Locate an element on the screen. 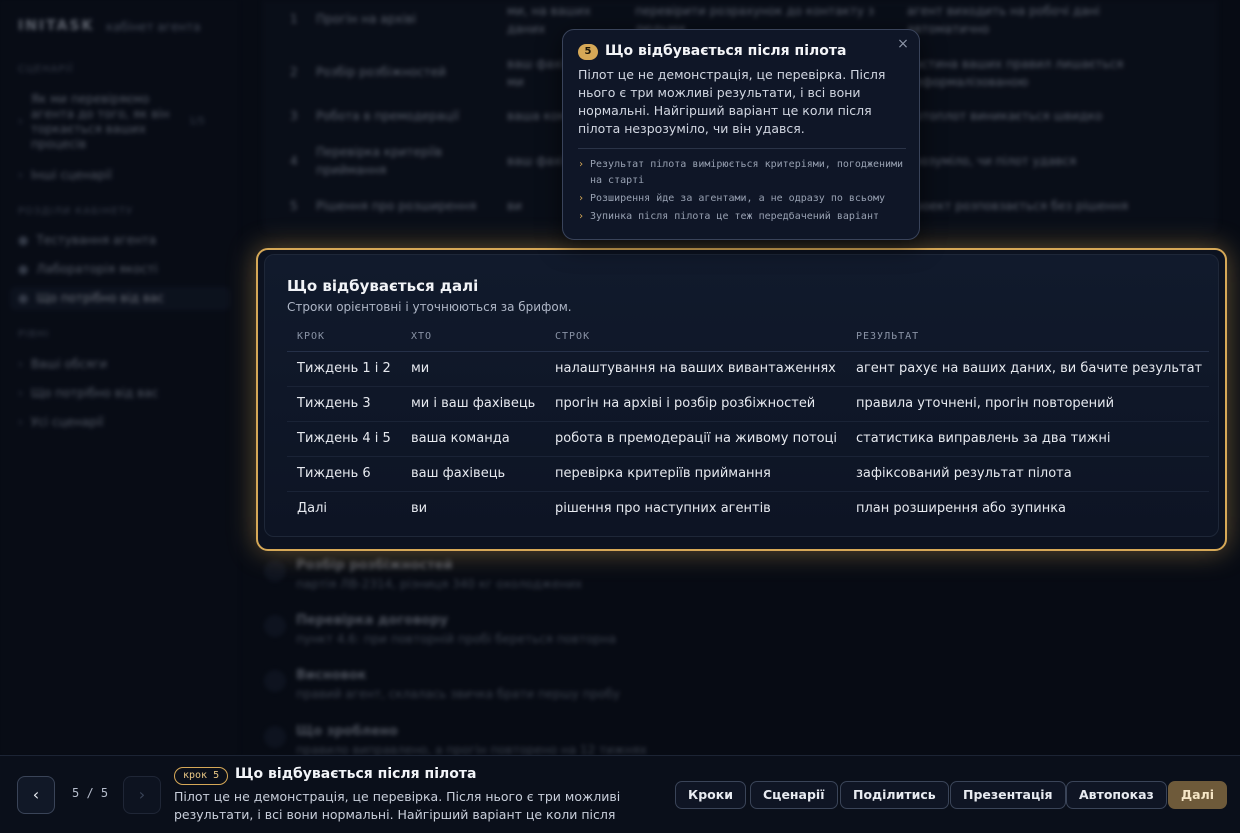  cell-result: правила уточнені, прогін повторений is located at coordinates (1027, 404).